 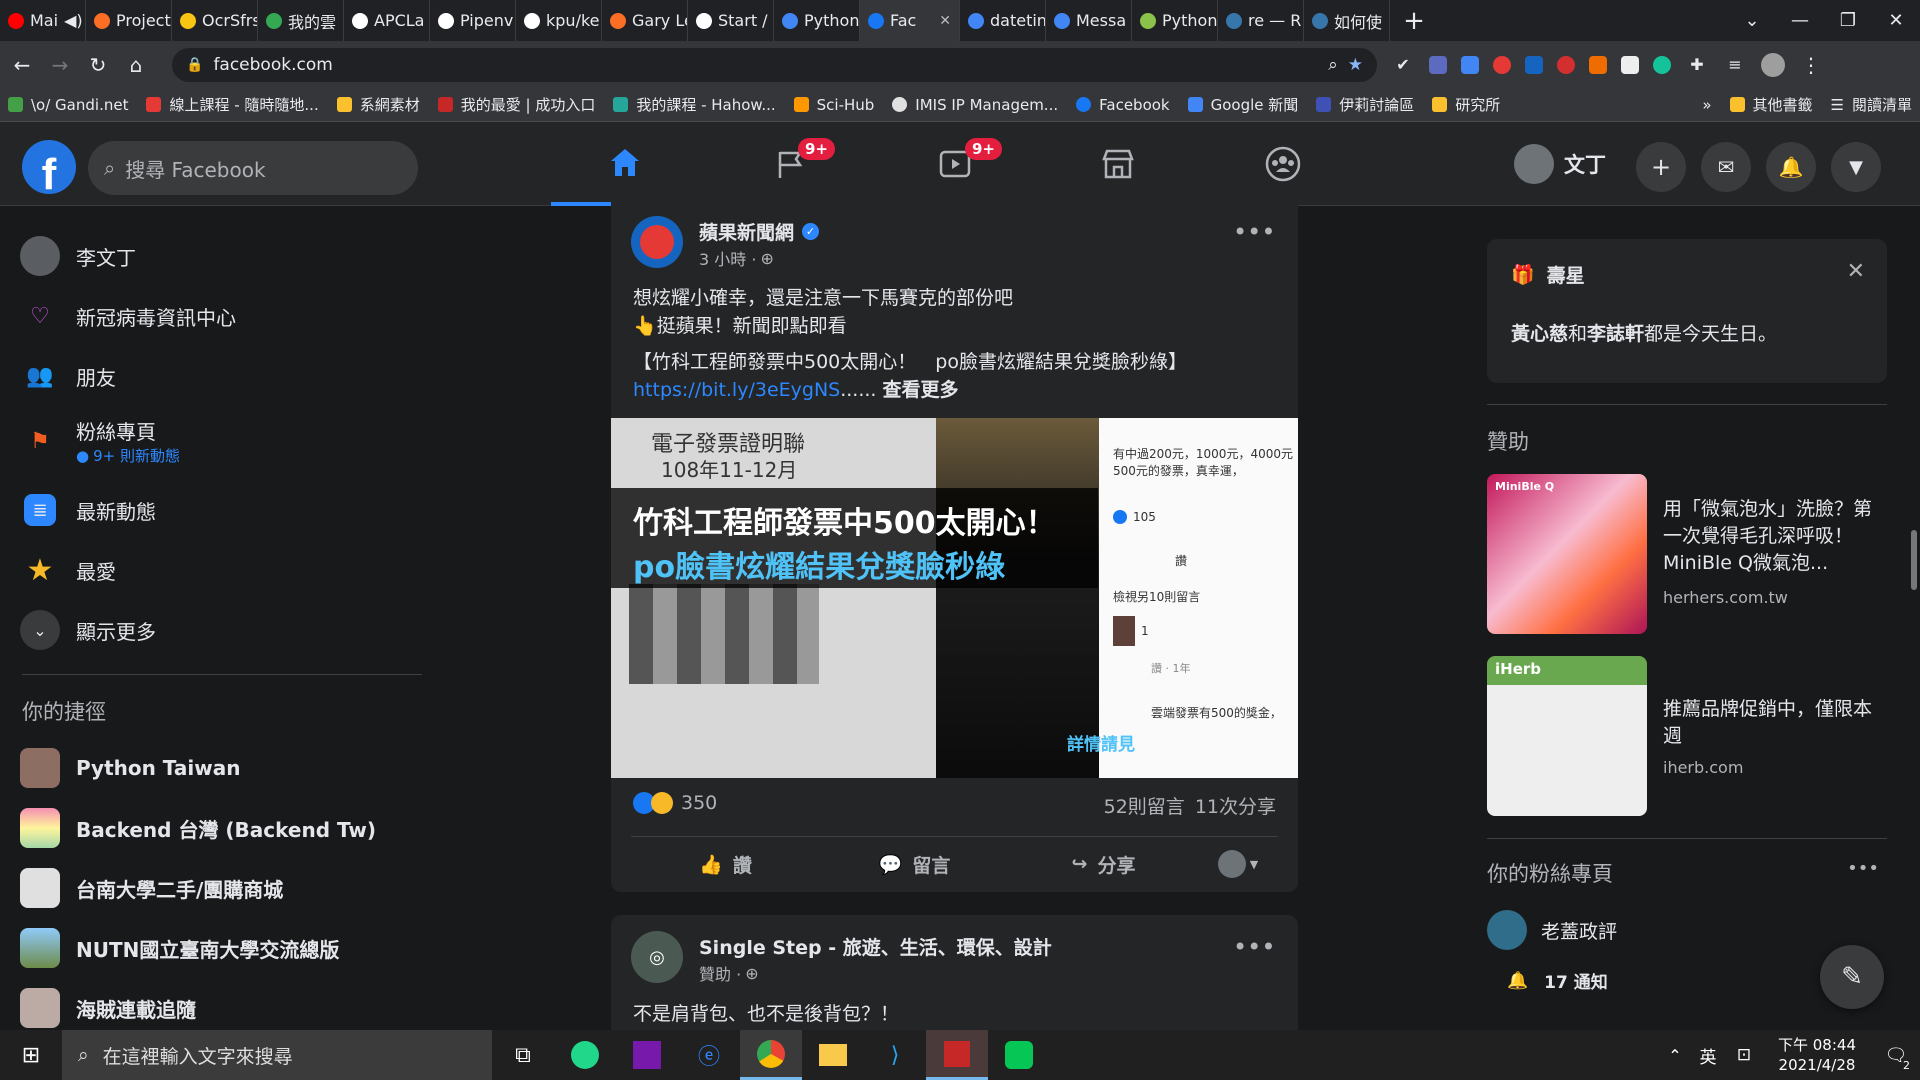 What do you see at coordinates (1333, 65) in the screenshot?
I see `zoom-icon: ⌕` at bounding box center [1333, 65].